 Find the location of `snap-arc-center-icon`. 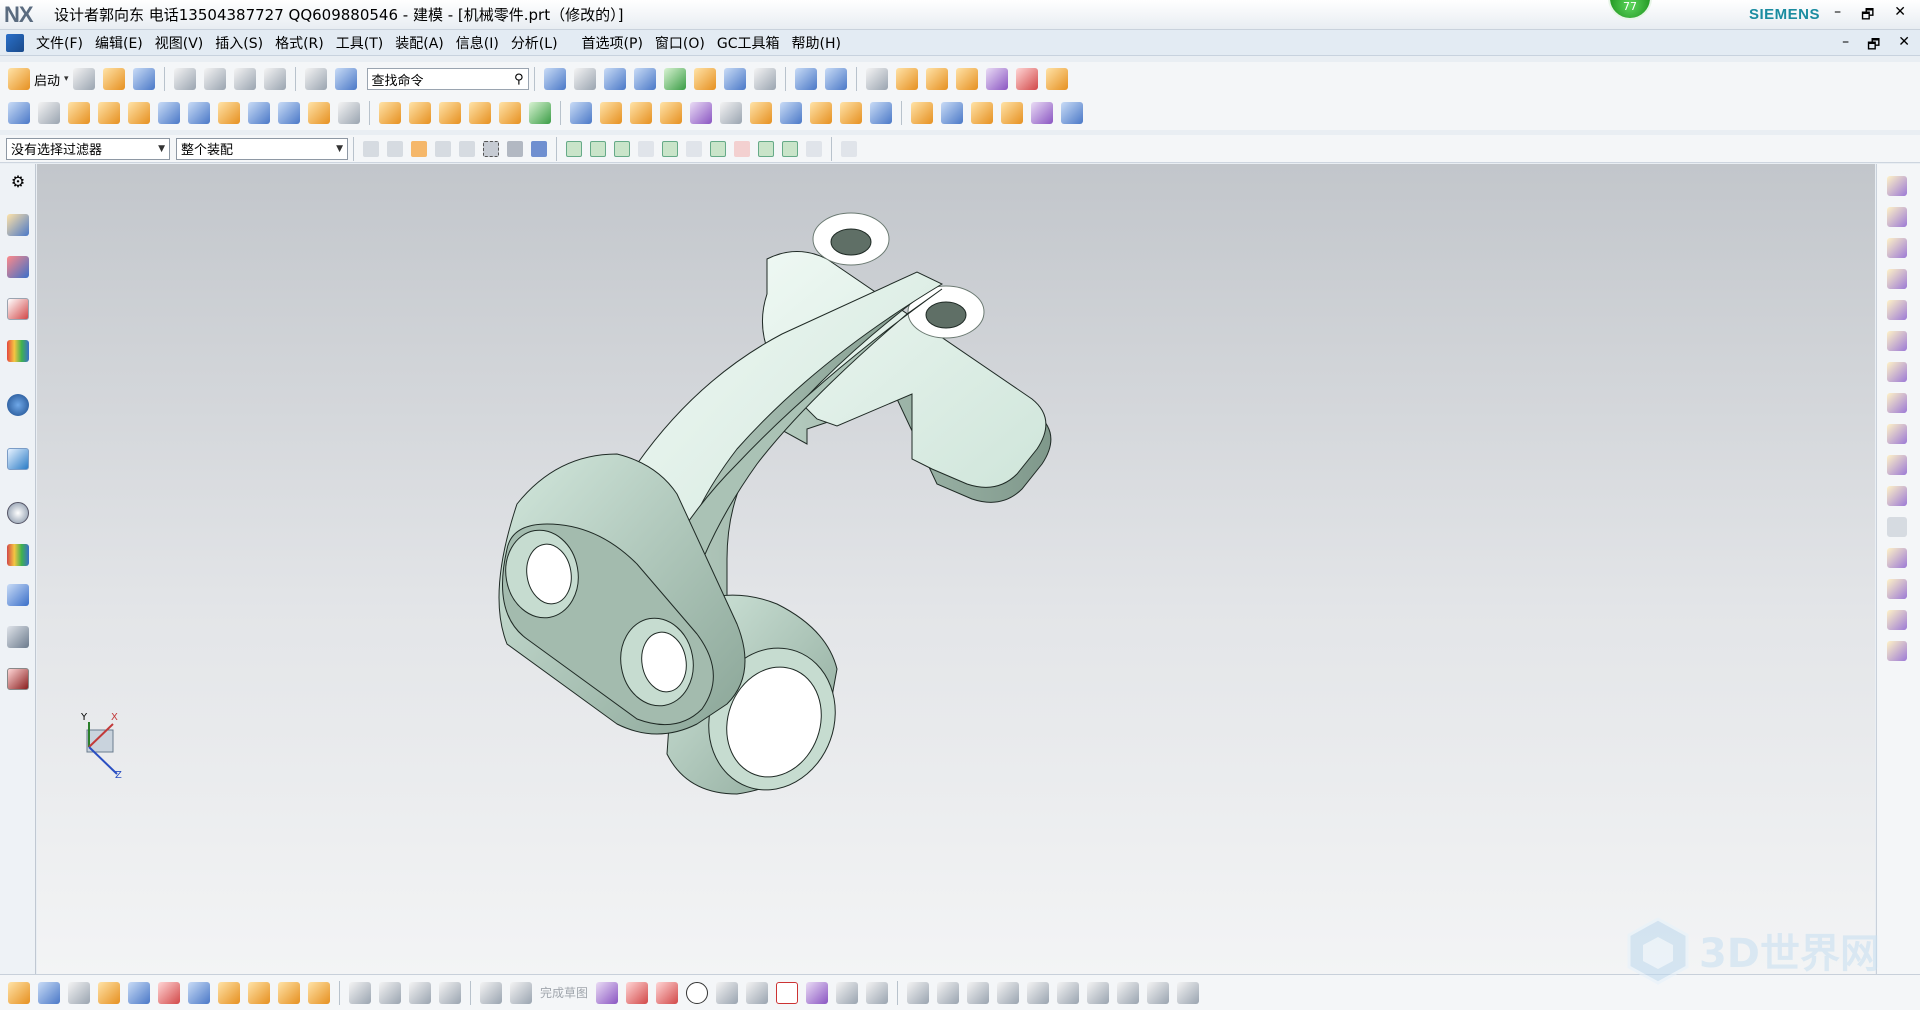

snap-arc-center-icon is located at coordinates (718, 148).